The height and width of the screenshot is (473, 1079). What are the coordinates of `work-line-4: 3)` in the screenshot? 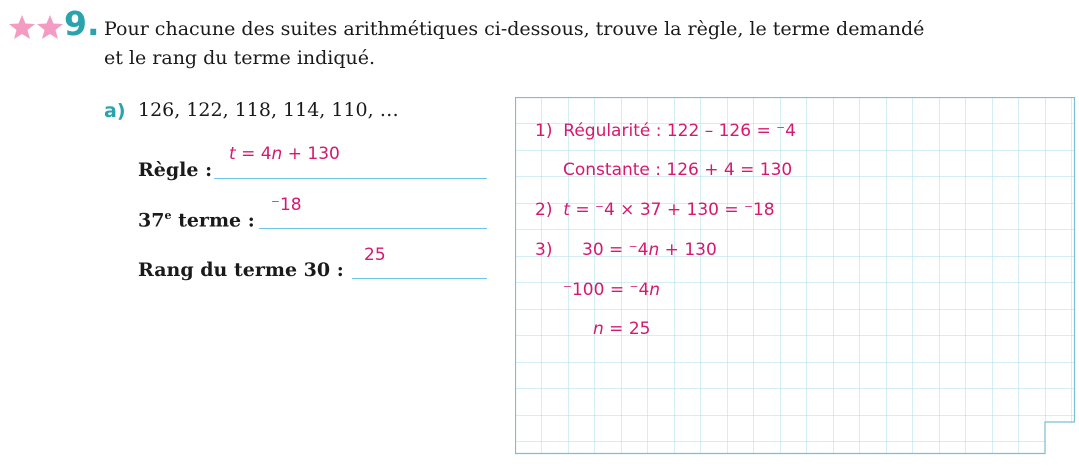 It's located at (544, 250).